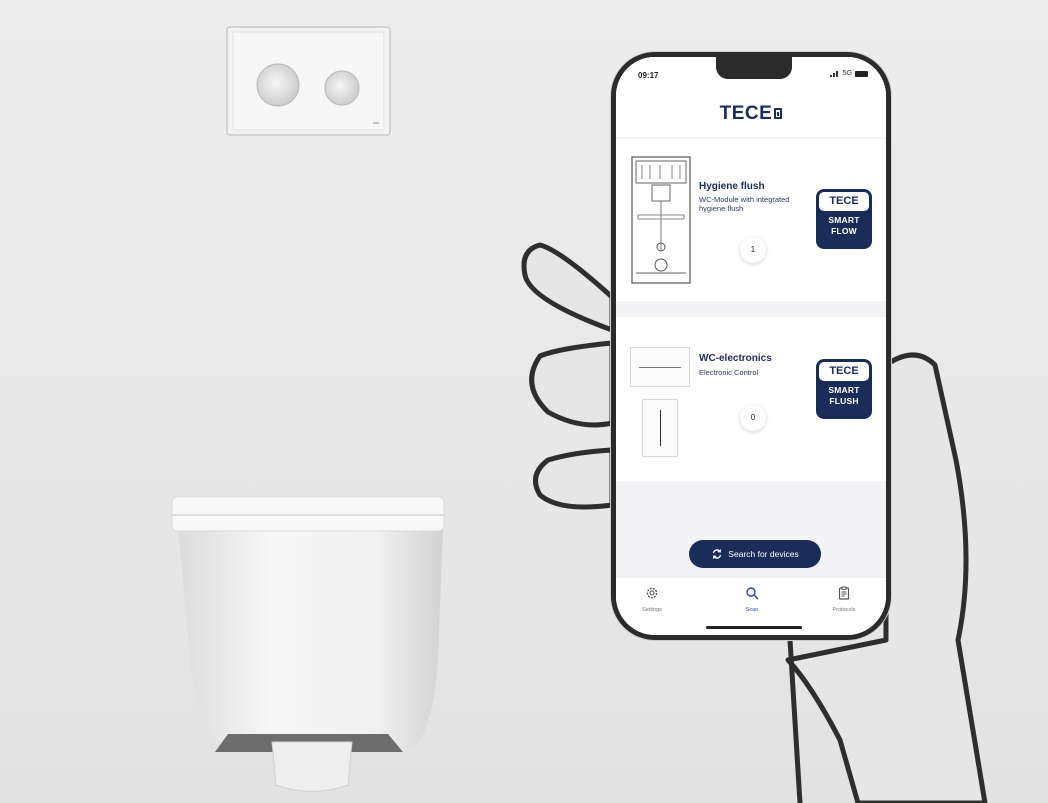  Describe the element at coordinates (342, 88) in the screenshot. I see `small-flush-button` at that location.